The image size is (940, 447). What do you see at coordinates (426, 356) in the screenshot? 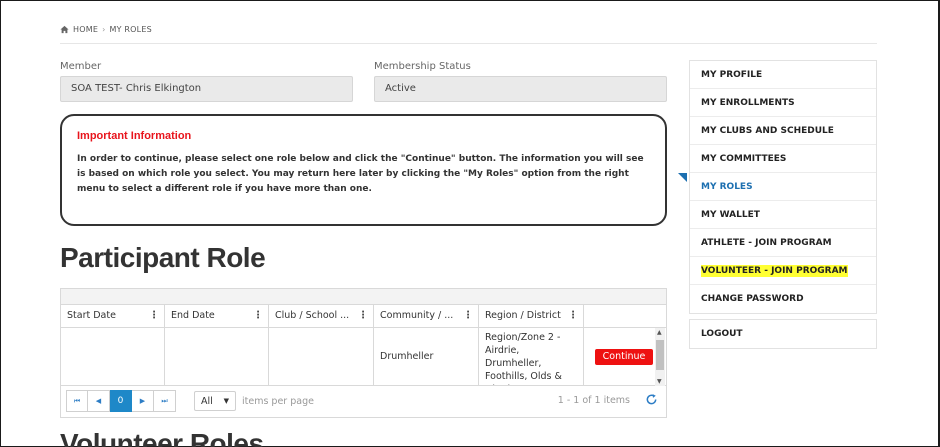
I see `cell-community: Drumheller` at bounding box center [426, 356].